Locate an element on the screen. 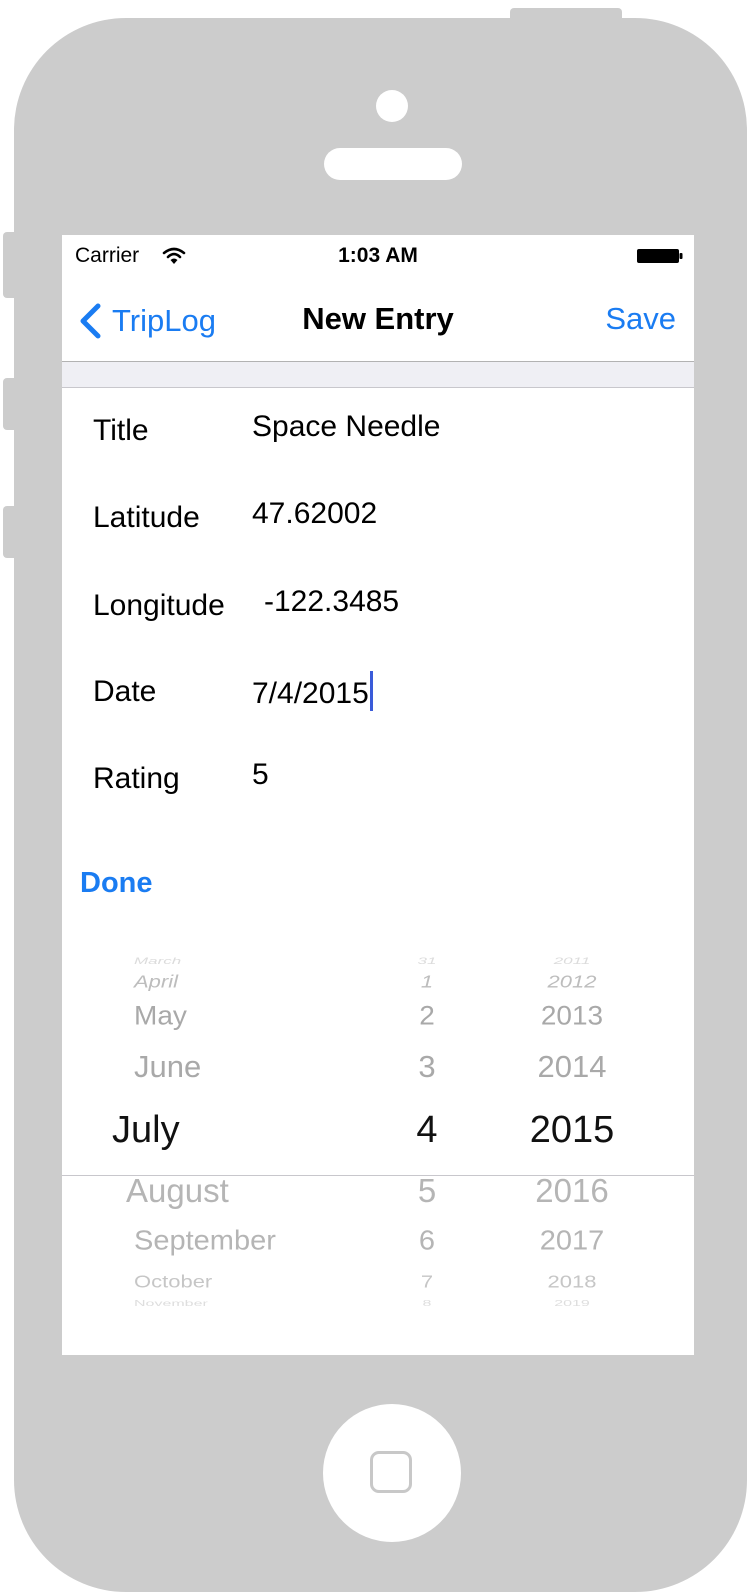 This screenshot has width=747, height=1592. home-square-icon is located at coordinates (391, 1472).